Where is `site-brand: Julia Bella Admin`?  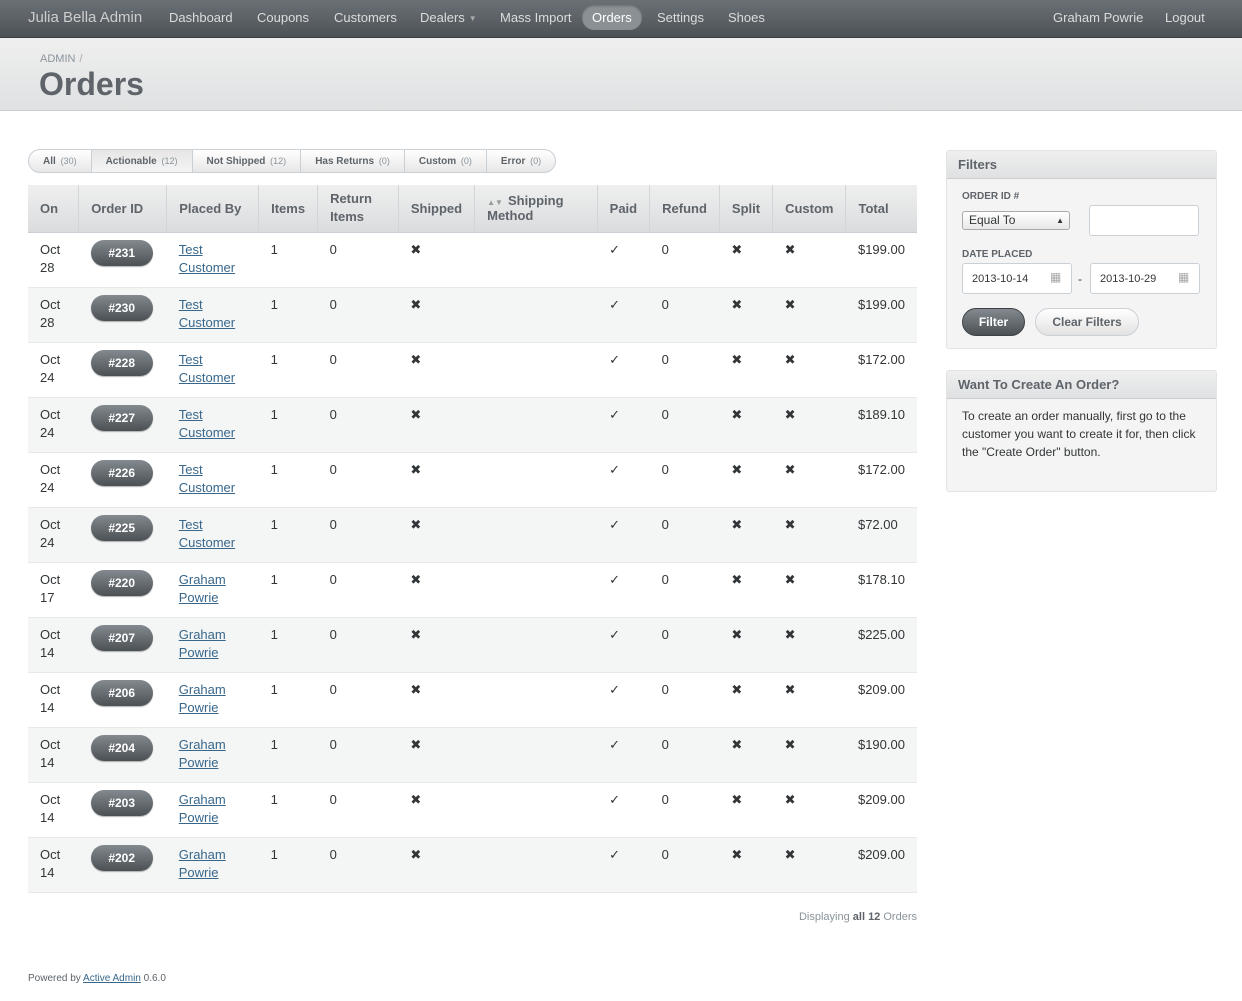
site-brand: Julia Bella Admin is located at coordinates (85, 17).